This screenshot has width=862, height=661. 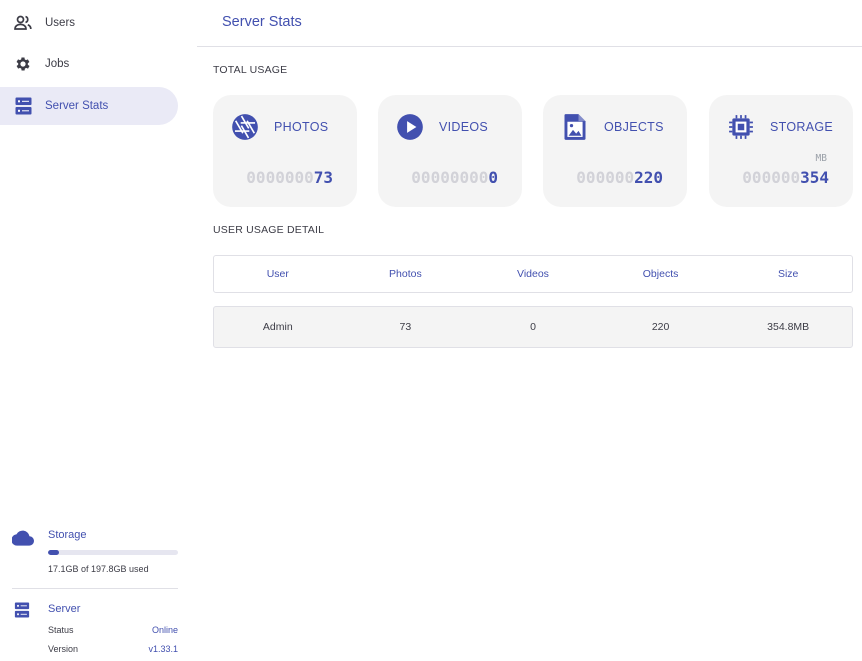 I want to click on stat-card-count: 000000220, so click(x=619, y=177).